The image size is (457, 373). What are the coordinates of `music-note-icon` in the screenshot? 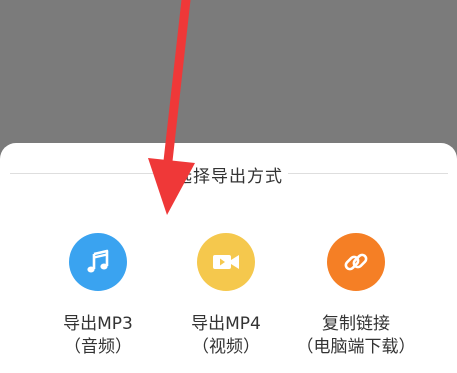 It's located at (98, 262).